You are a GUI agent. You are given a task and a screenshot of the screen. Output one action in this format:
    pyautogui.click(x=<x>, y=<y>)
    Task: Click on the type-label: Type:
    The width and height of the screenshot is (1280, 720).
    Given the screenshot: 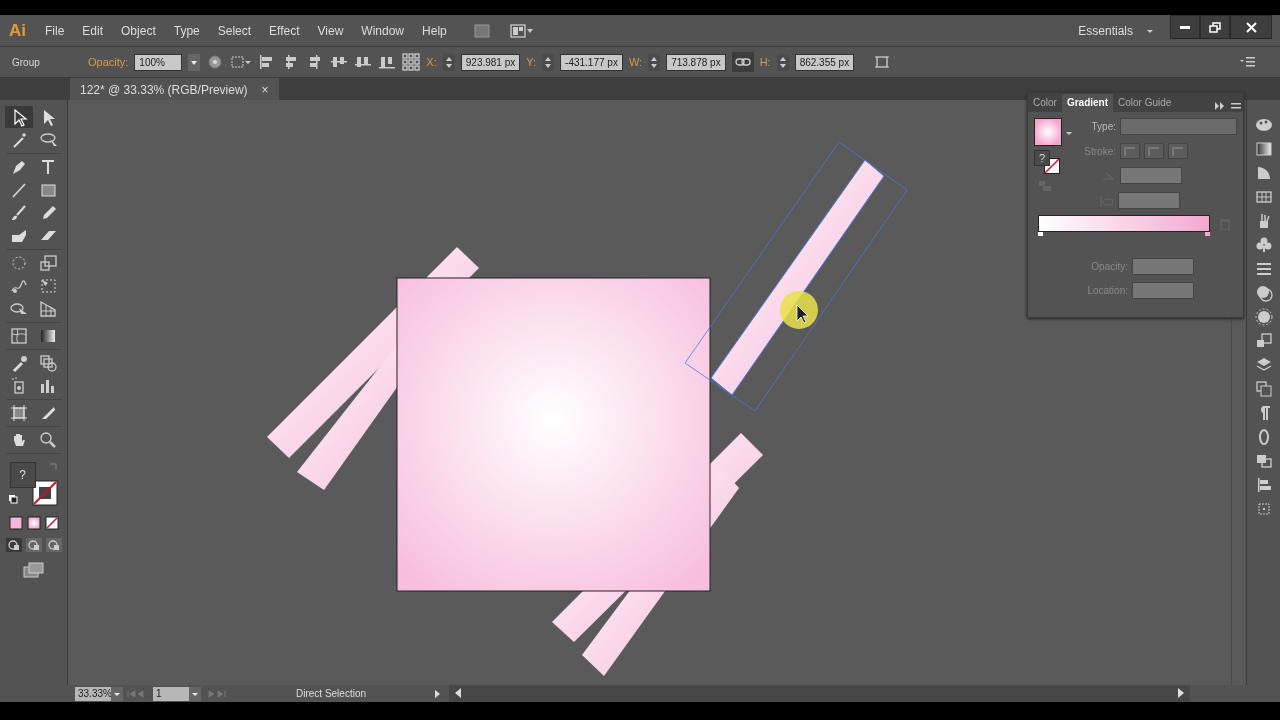 What is the action you would take?
    pyautogui.click(x=1103, y=127)
    